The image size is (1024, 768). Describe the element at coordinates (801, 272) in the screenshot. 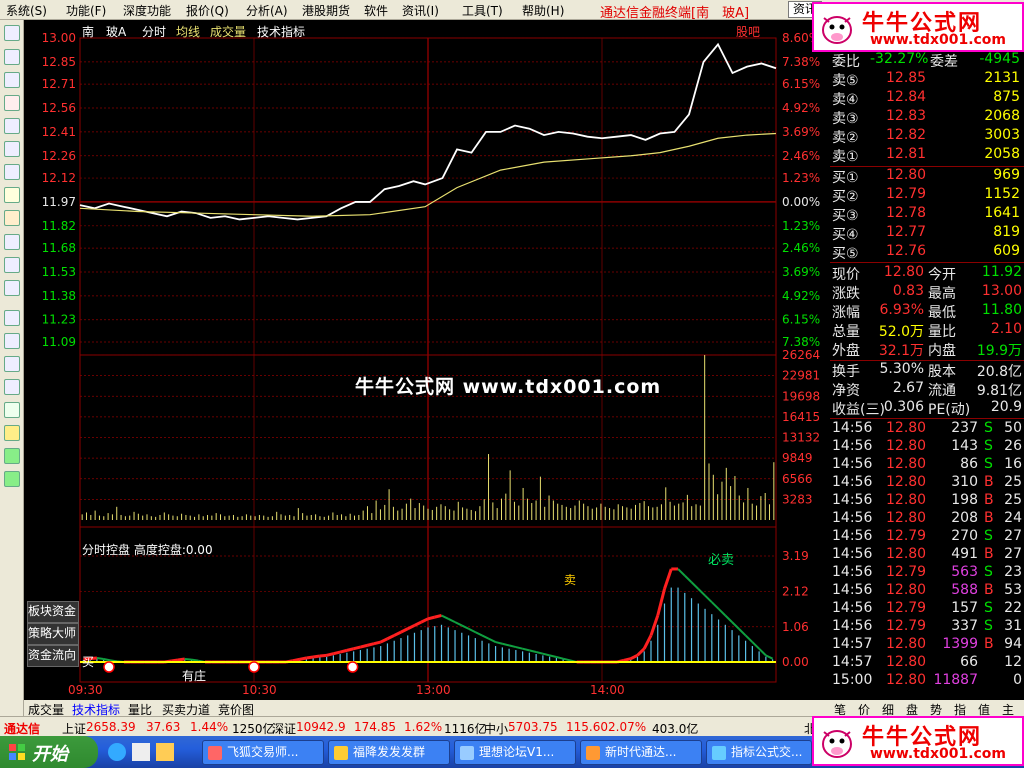

I see `pct-tick-label: 3.69%` at that location.